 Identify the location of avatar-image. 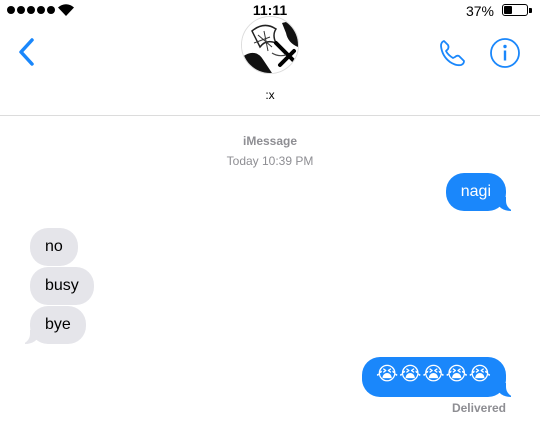
(270, 45).